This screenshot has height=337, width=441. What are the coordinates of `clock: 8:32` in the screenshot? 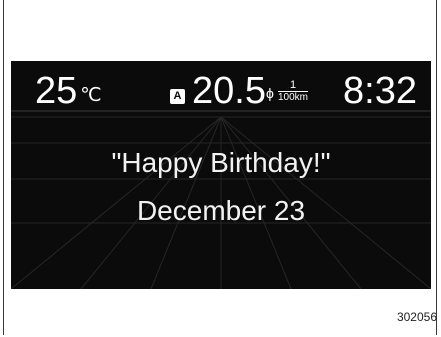 It's located at (380, 91).